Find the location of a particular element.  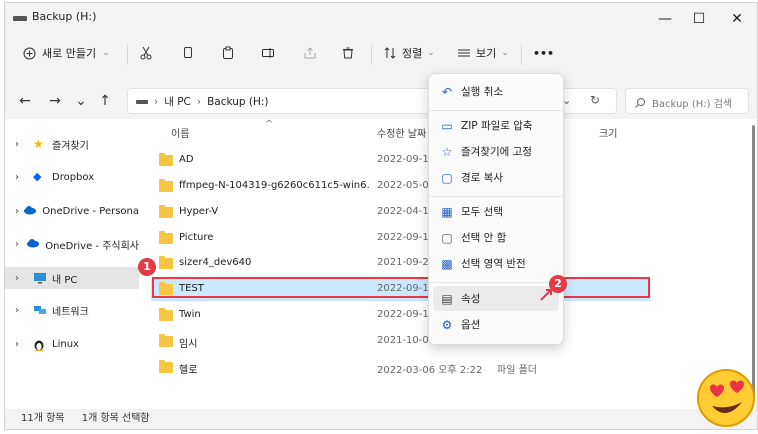

breadcrumb: › 내 PC › Backup (H:) is located at coordinates (202, 101).